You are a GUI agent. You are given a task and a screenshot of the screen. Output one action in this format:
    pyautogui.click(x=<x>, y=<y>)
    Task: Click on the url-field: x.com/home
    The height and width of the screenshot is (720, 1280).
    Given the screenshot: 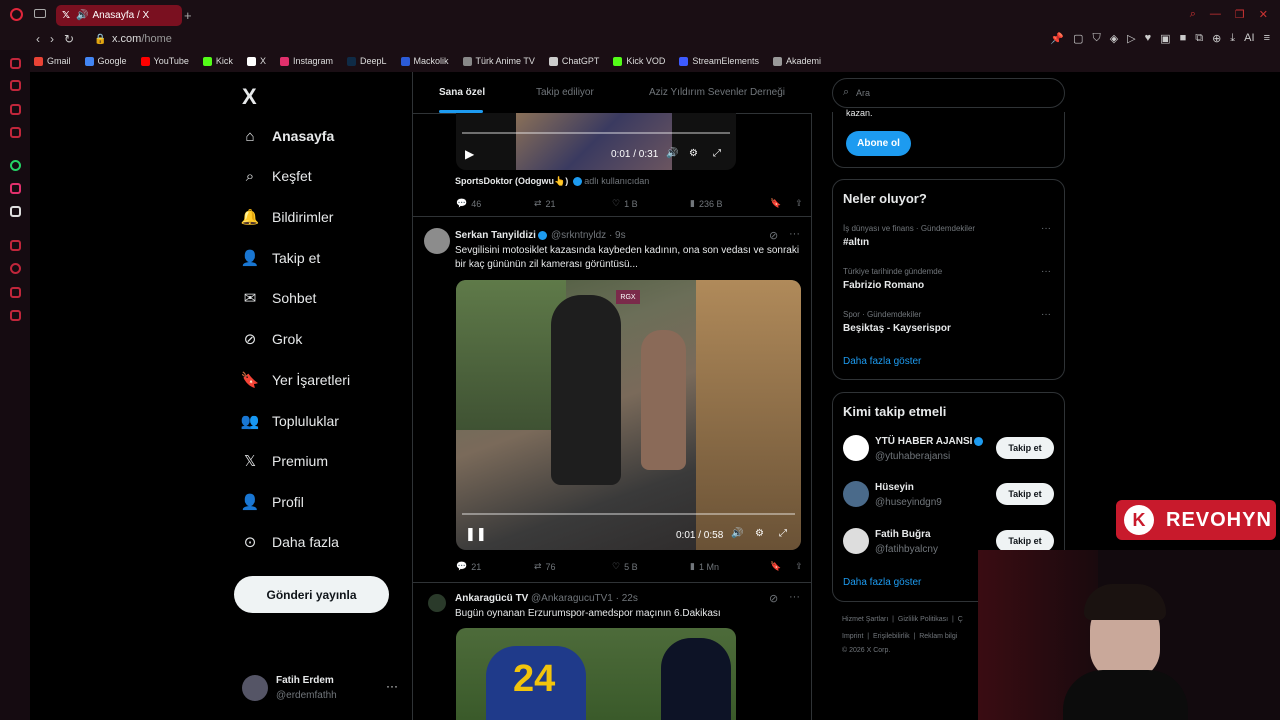 What is the action you would take?
    pyautogui.click(x=142, y=39)
    